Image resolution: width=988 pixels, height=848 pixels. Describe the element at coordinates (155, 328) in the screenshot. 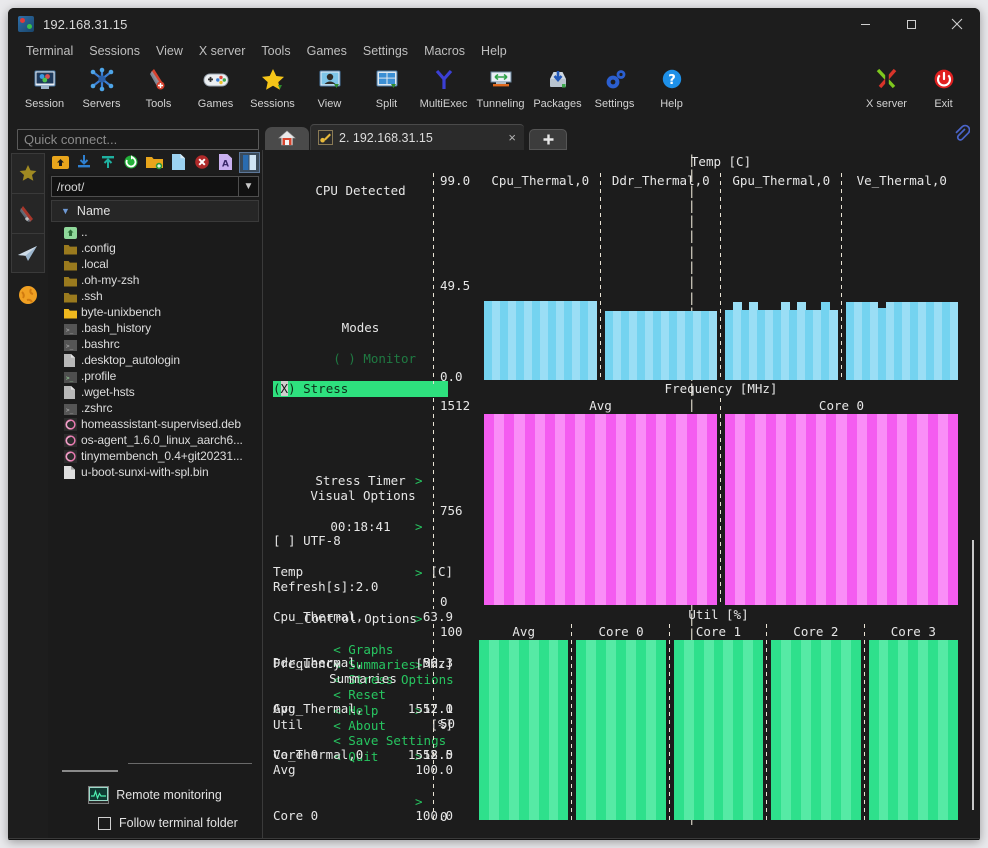

I see `list-item: >_ .bash_history` at that location.